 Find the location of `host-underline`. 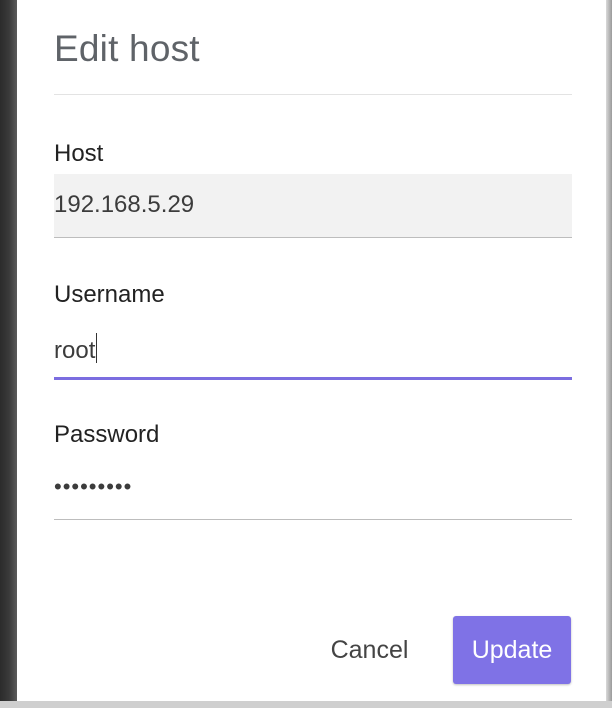

host-underline is located at coordinates (313, 237).